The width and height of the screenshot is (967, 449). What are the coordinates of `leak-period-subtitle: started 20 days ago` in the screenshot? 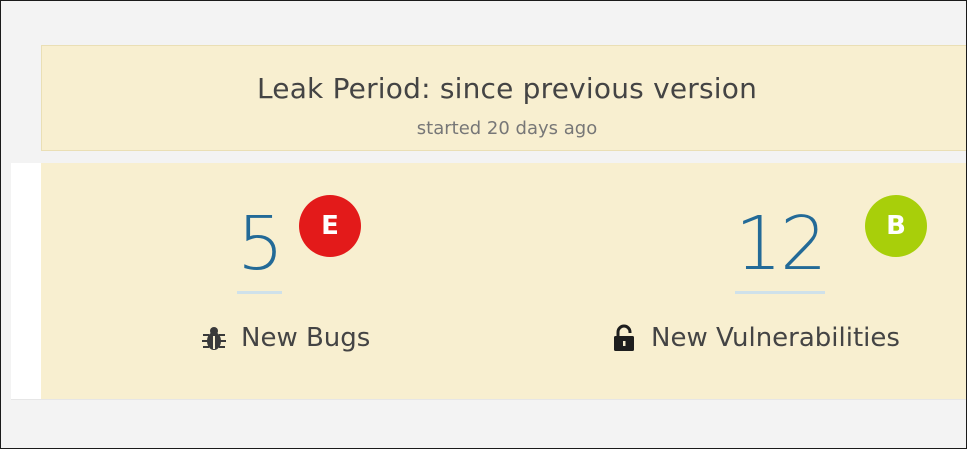 It's located at (507, 128).